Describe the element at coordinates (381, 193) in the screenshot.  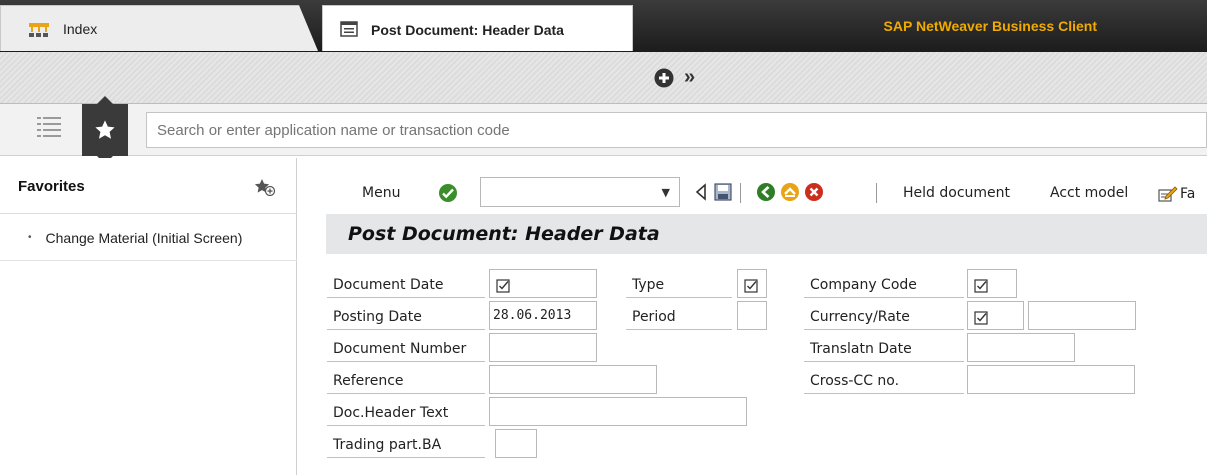
I see `menu-button: Menu` at that location.